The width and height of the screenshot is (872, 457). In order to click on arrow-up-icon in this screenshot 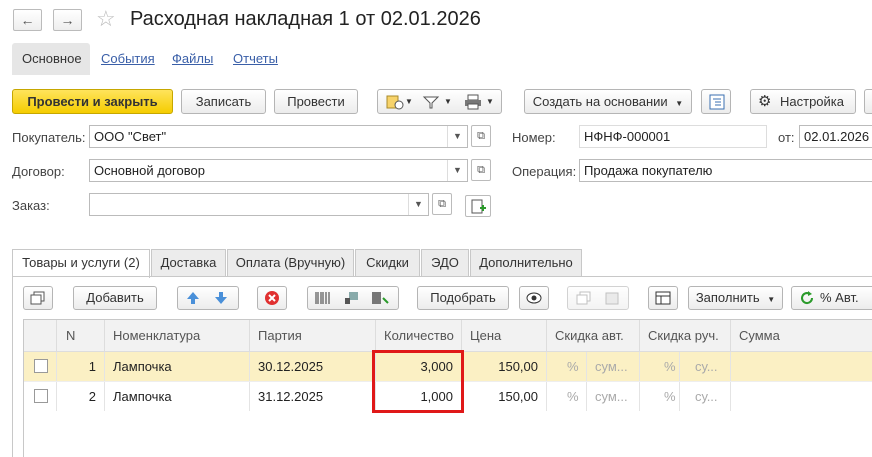, I will do `click(193, 298)`.